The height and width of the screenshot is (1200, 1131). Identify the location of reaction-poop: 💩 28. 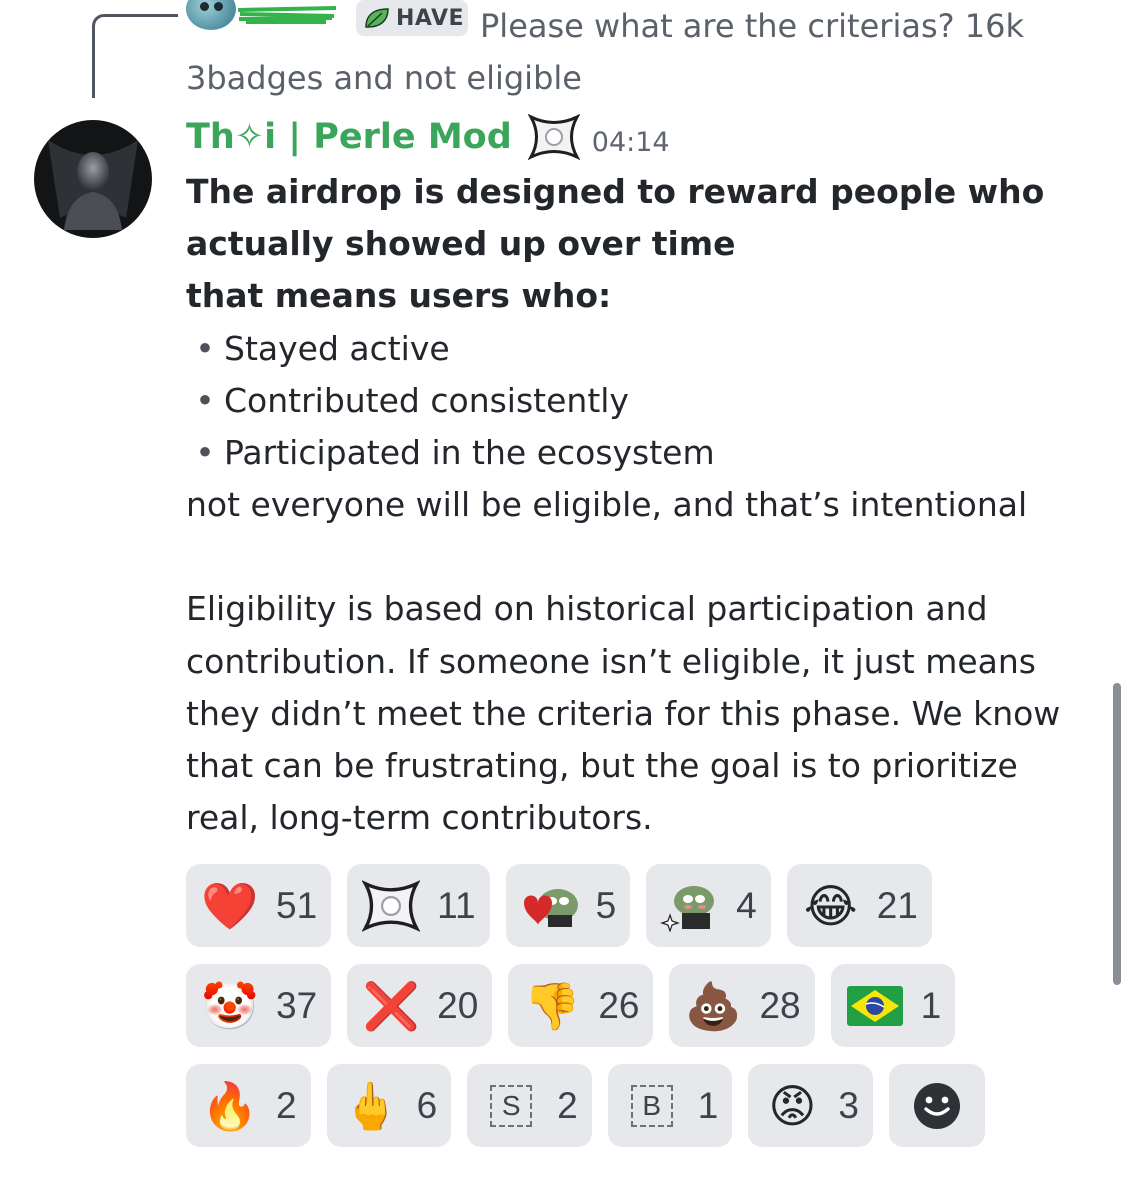
(742, 1005).